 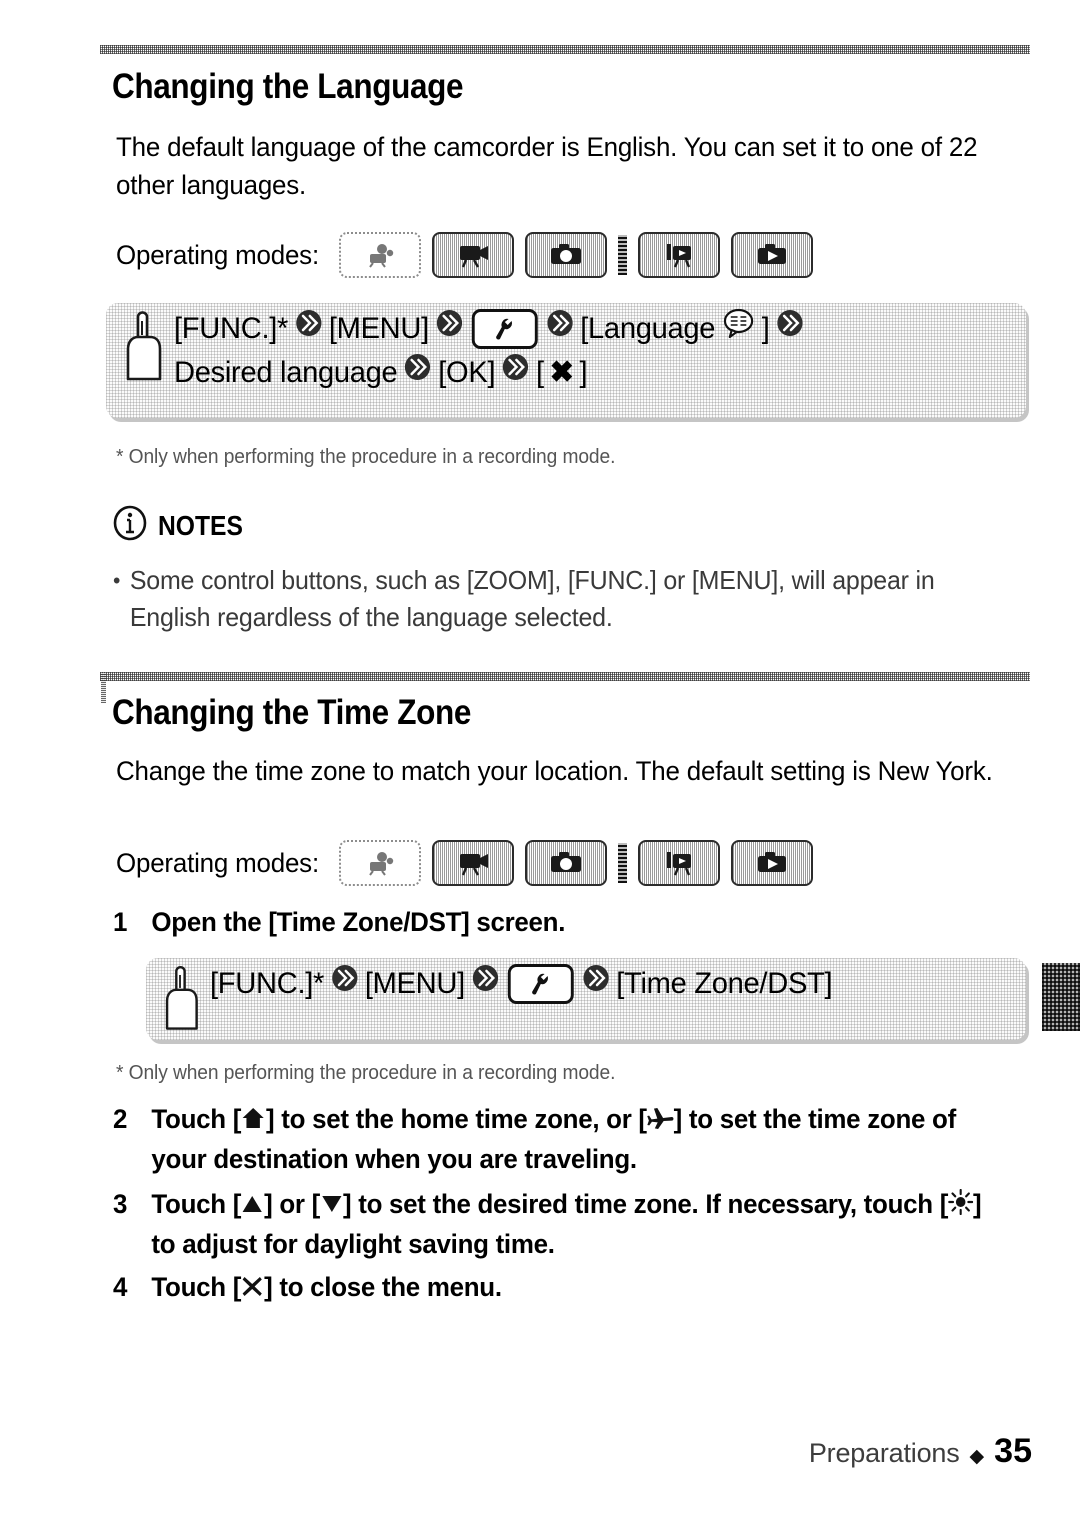 I want to click on header-rule, so click(x=565, y=49).